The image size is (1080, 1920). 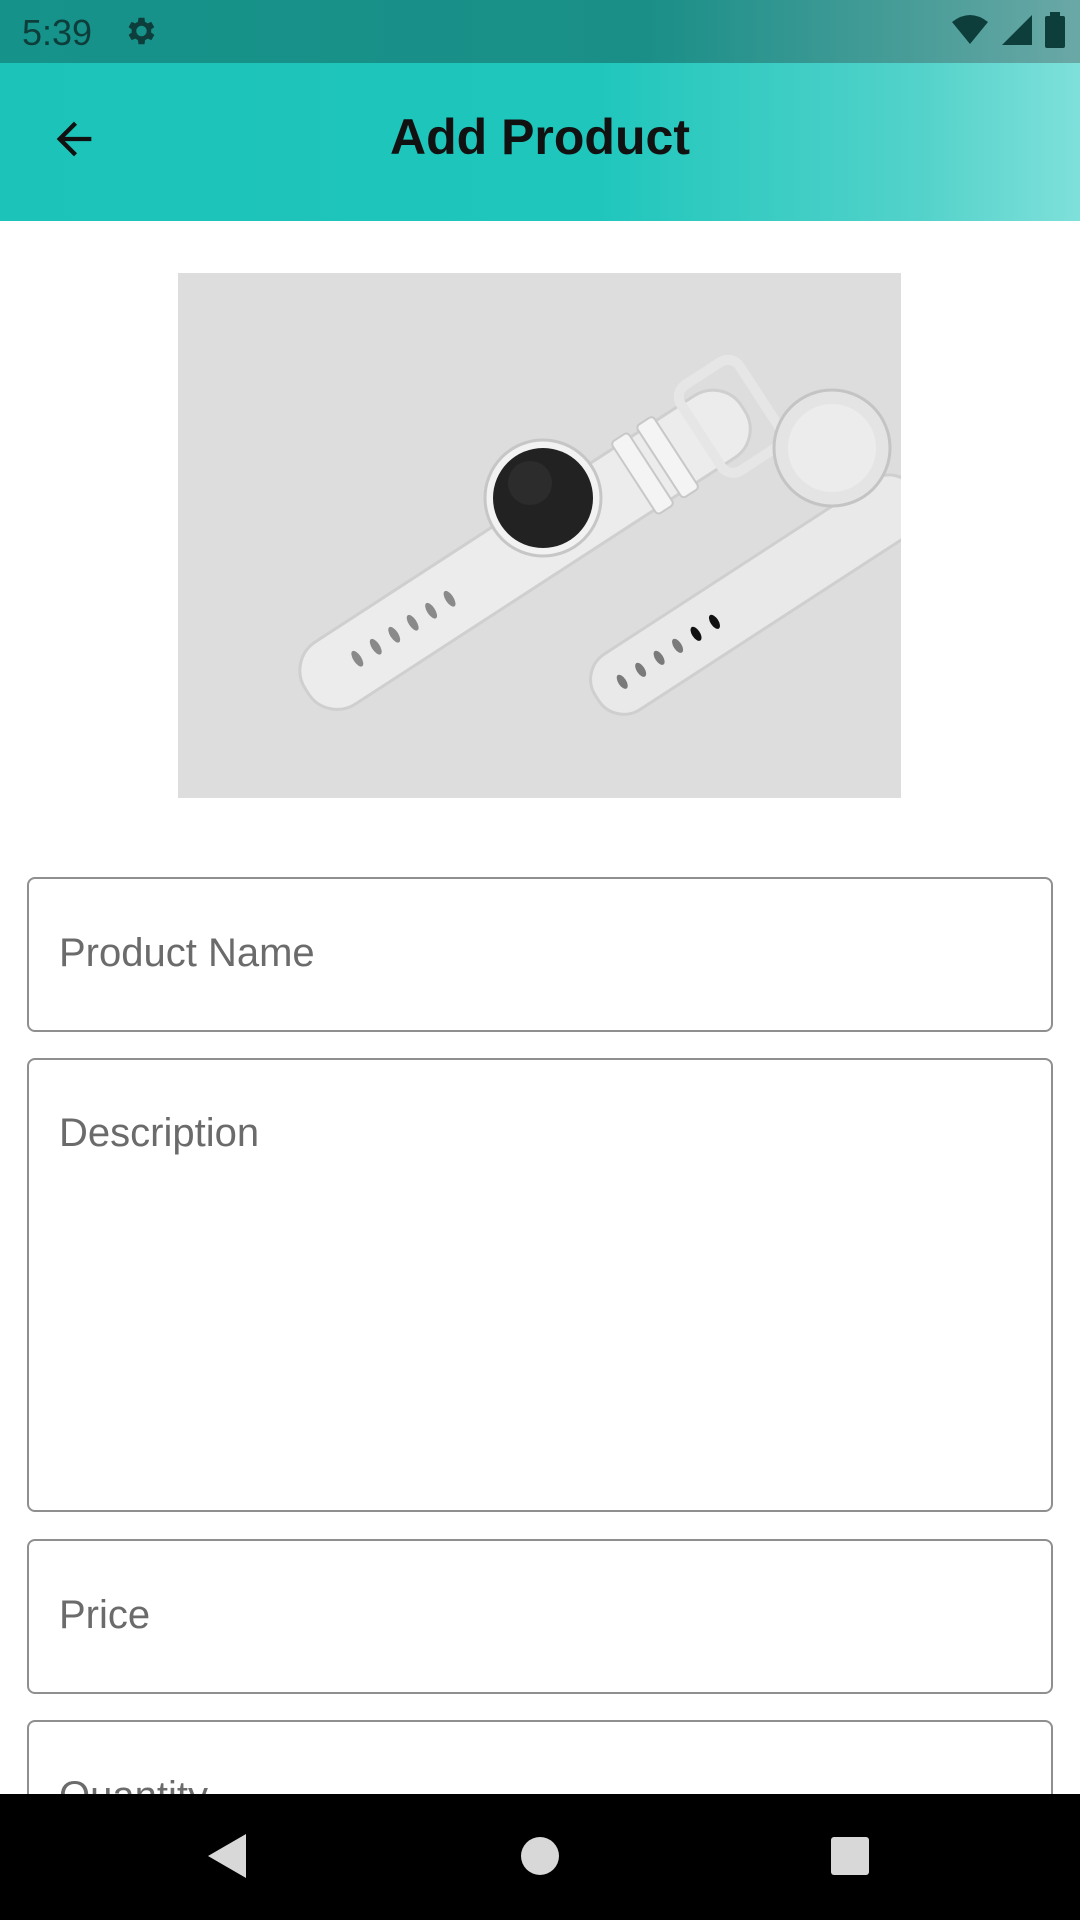 I want to click on battery-icon, so click(x=1055, y=32).